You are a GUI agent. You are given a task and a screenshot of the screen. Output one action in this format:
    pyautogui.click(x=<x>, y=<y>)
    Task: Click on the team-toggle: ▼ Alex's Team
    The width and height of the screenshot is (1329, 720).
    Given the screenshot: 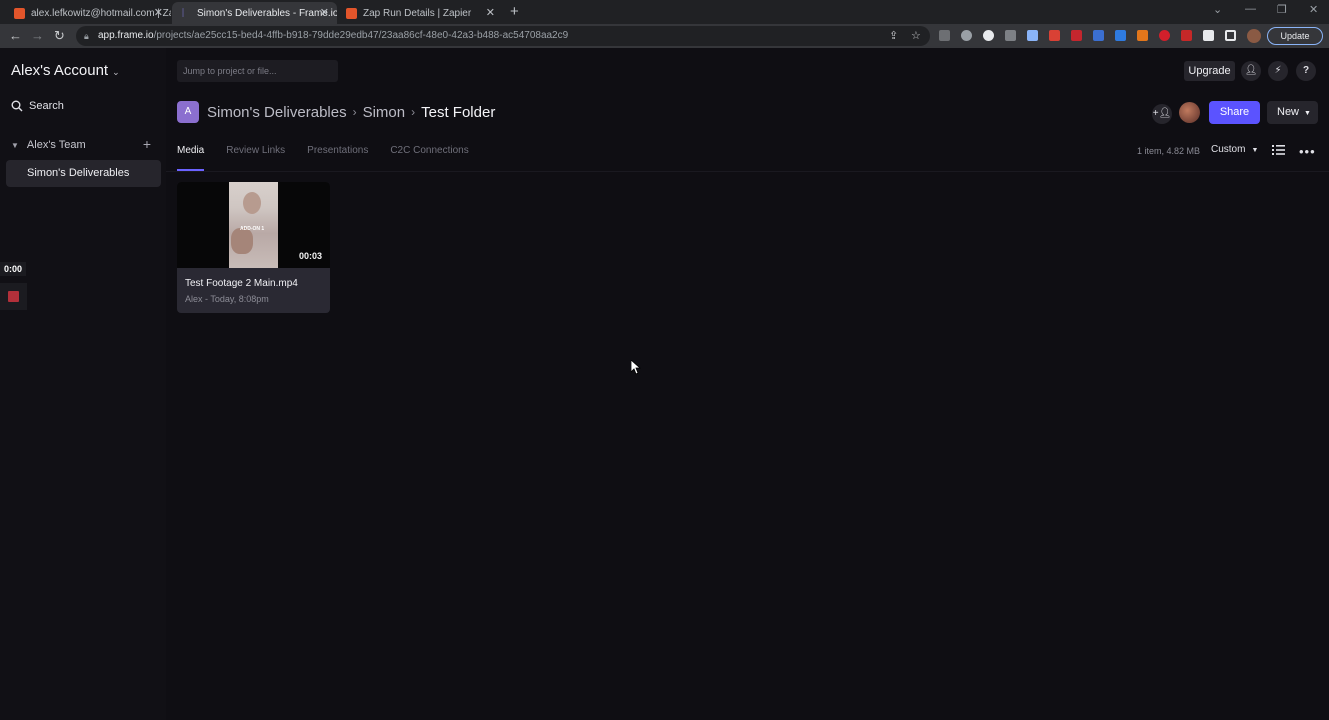 What is the action you would take?
    pyautogui.click(x=48, y=145)
    